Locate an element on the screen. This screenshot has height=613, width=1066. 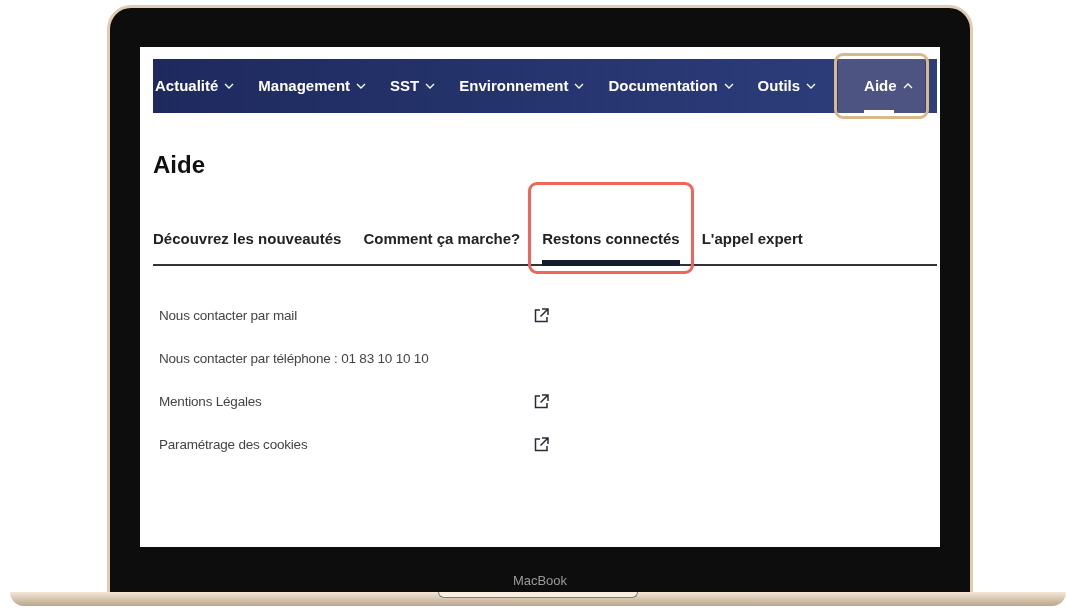
link-text: Nous contacter par téléphone : 01 83 10 10 10 is located at coordinates (294, 358).